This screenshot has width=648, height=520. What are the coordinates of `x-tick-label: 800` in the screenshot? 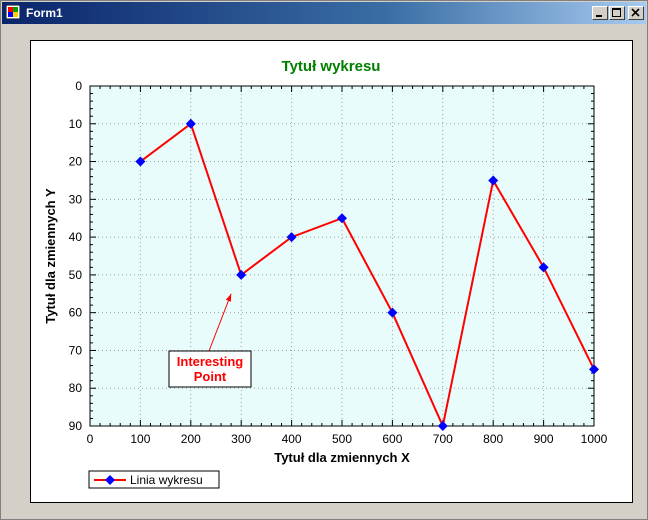 It's located at (493, 439).